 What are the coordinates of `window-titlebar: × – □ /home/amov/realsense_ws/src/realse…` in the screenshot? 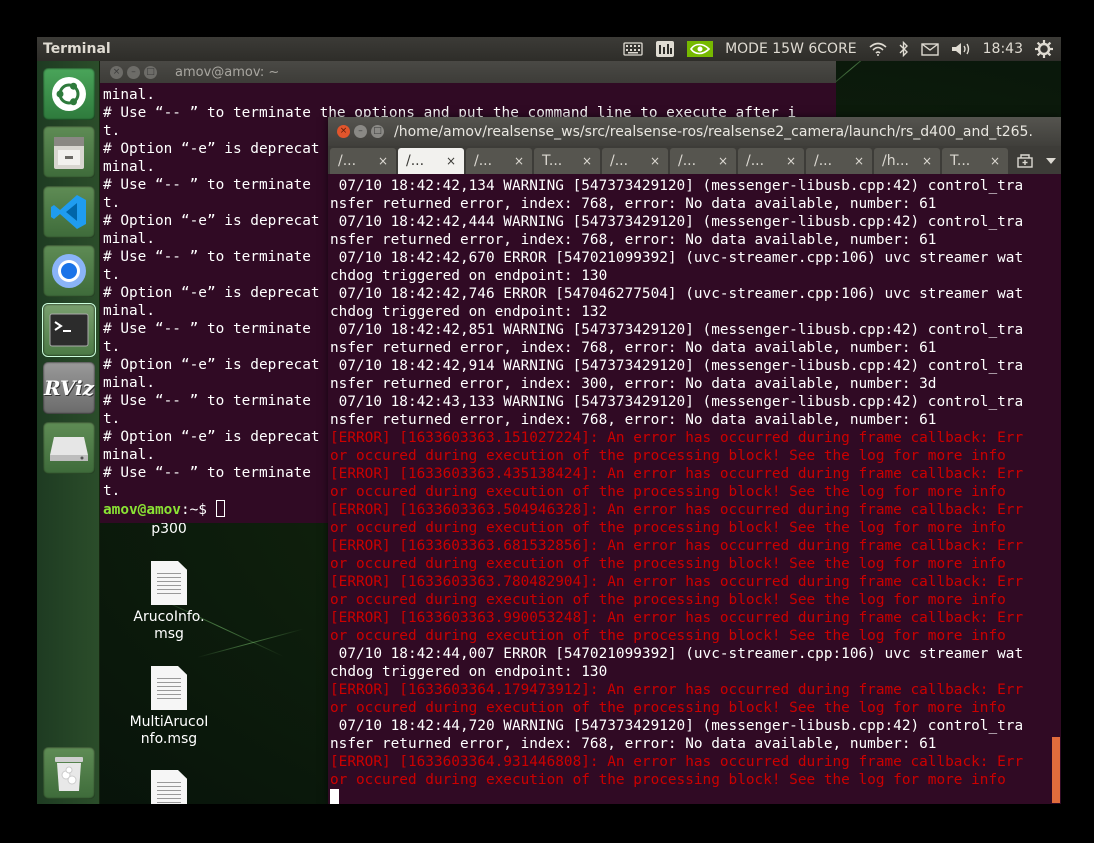 It's located at (694, 131).